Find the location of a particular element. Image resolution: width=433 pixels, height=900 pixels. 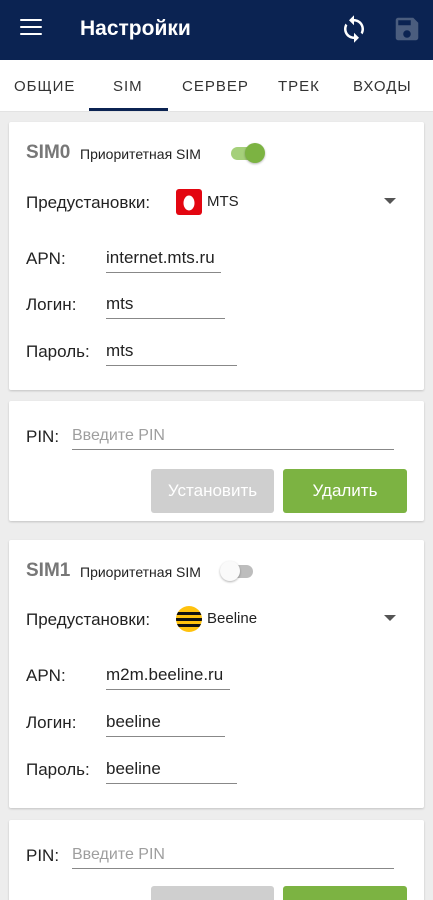

sim1-priority-toggle is located at coordinates (240, 571).